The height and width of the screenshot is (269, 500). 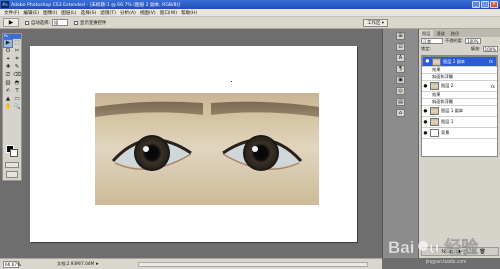 I want to click on screen-mode-button, so click(x=12, y=174).